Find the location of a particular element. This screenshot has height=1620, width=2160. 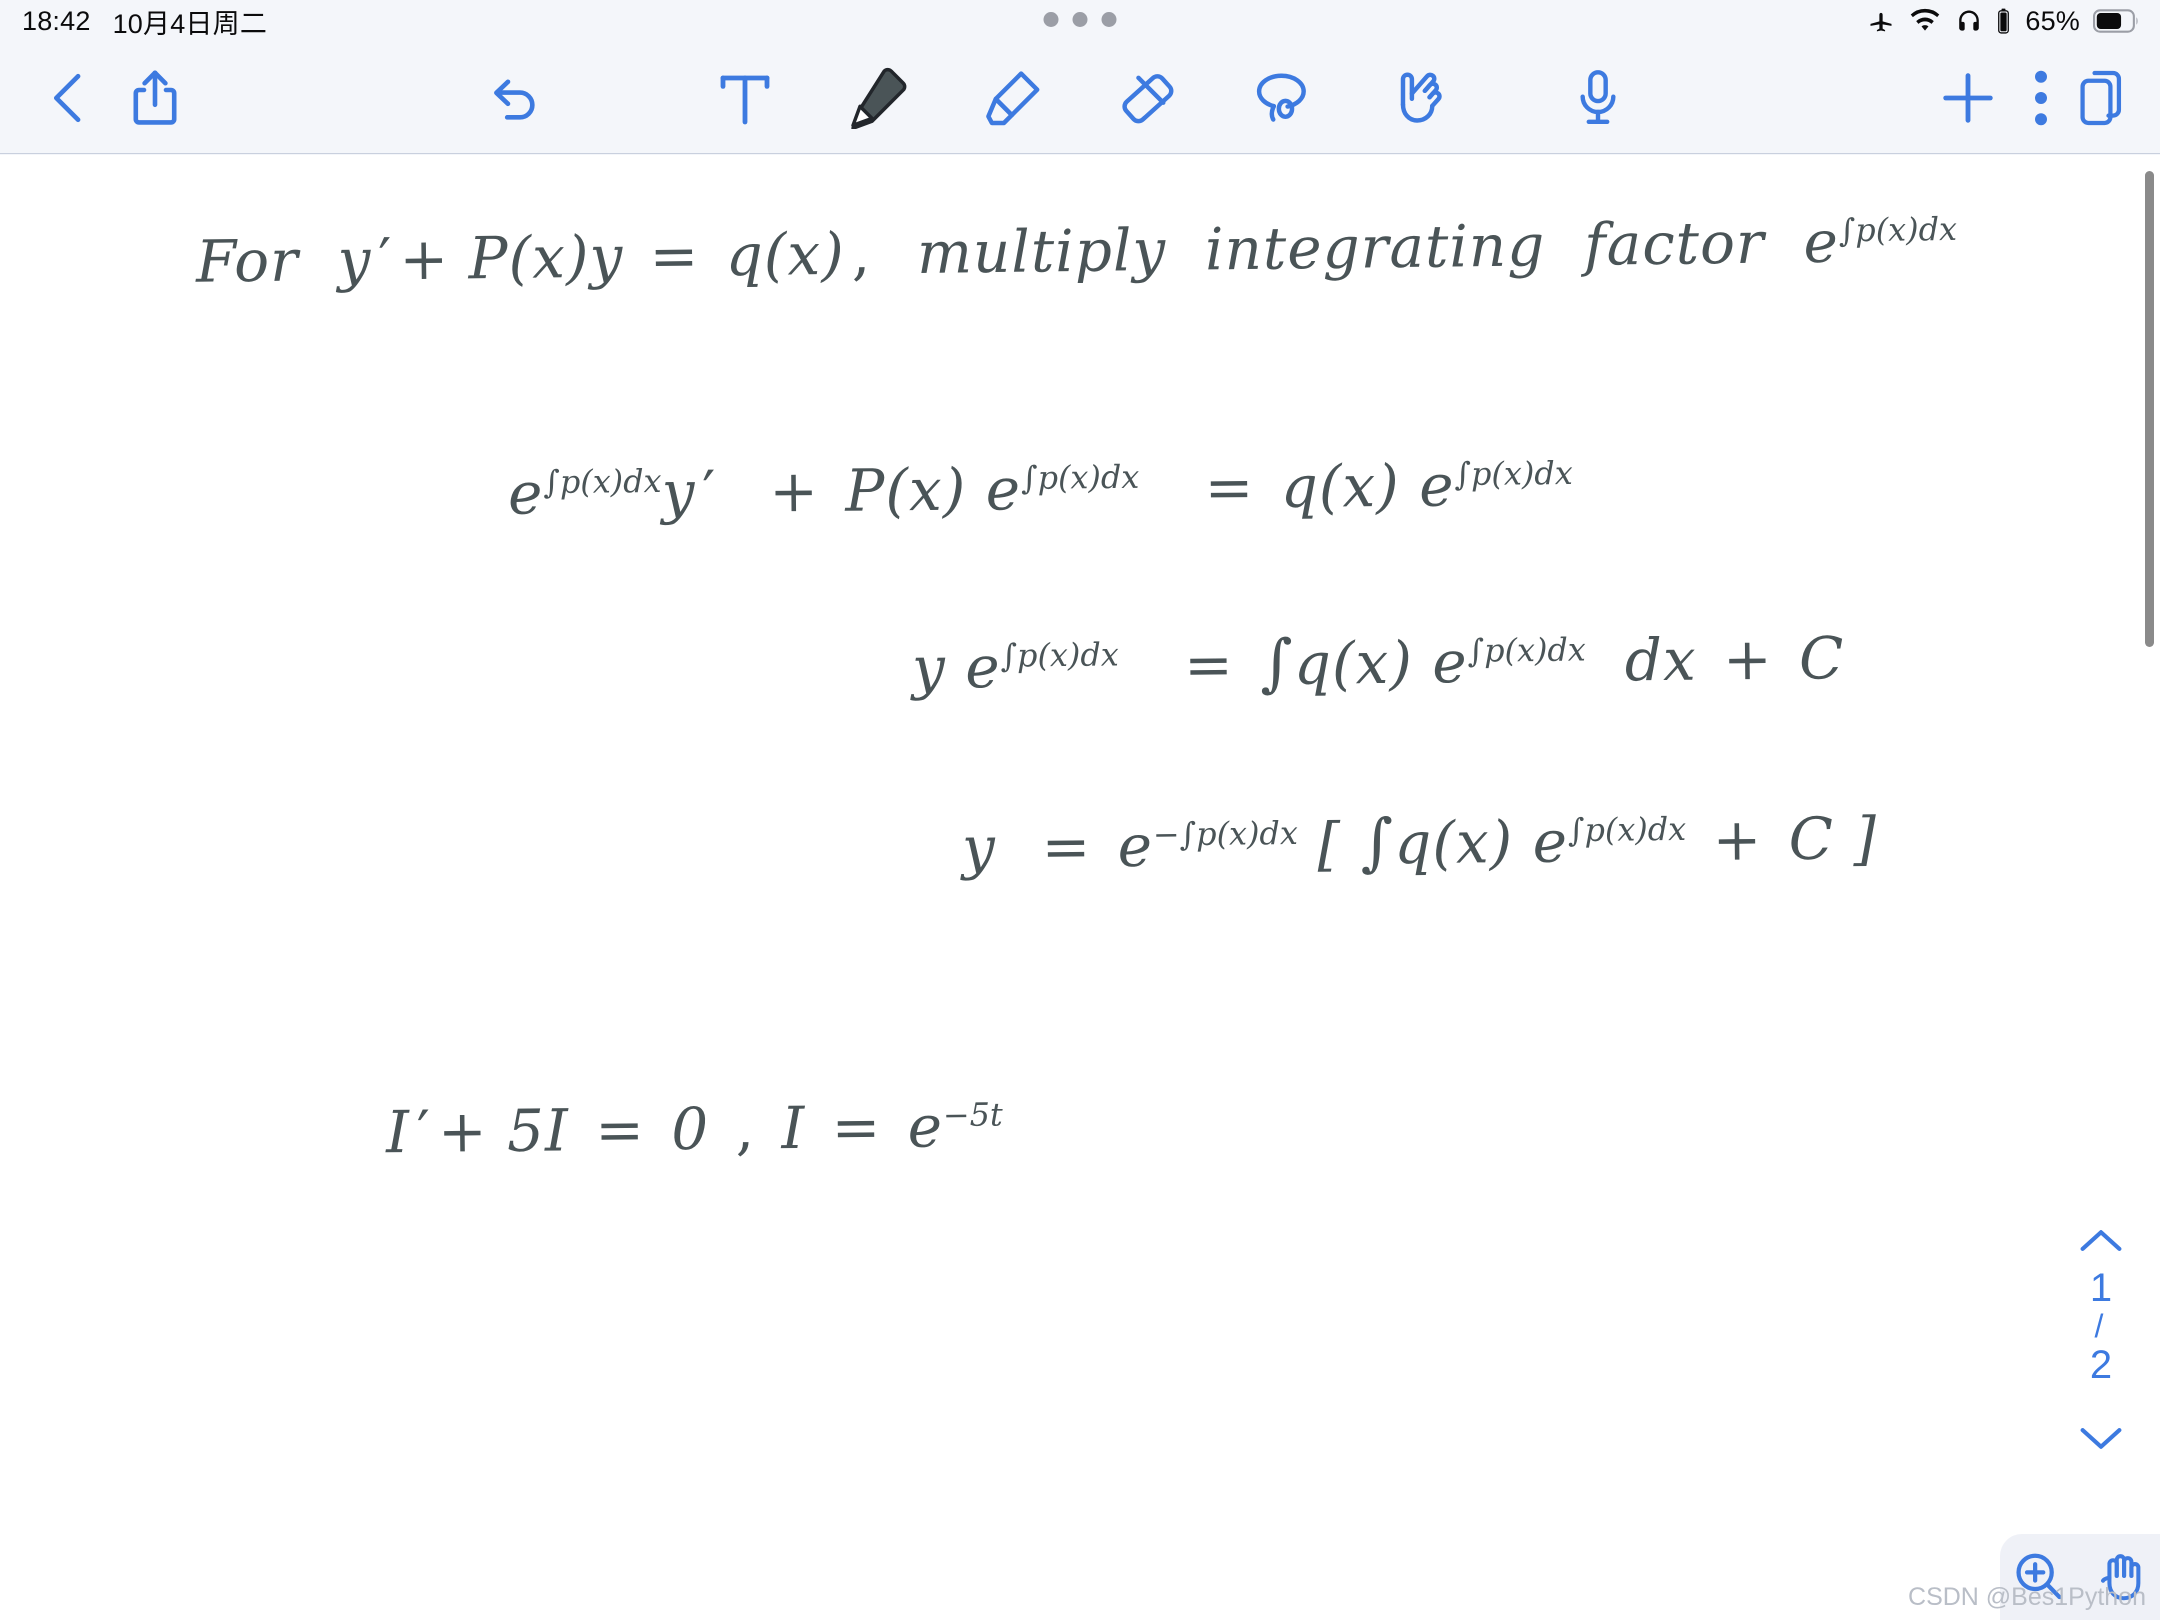

battery-icon is located at coordinates (2115, 21).